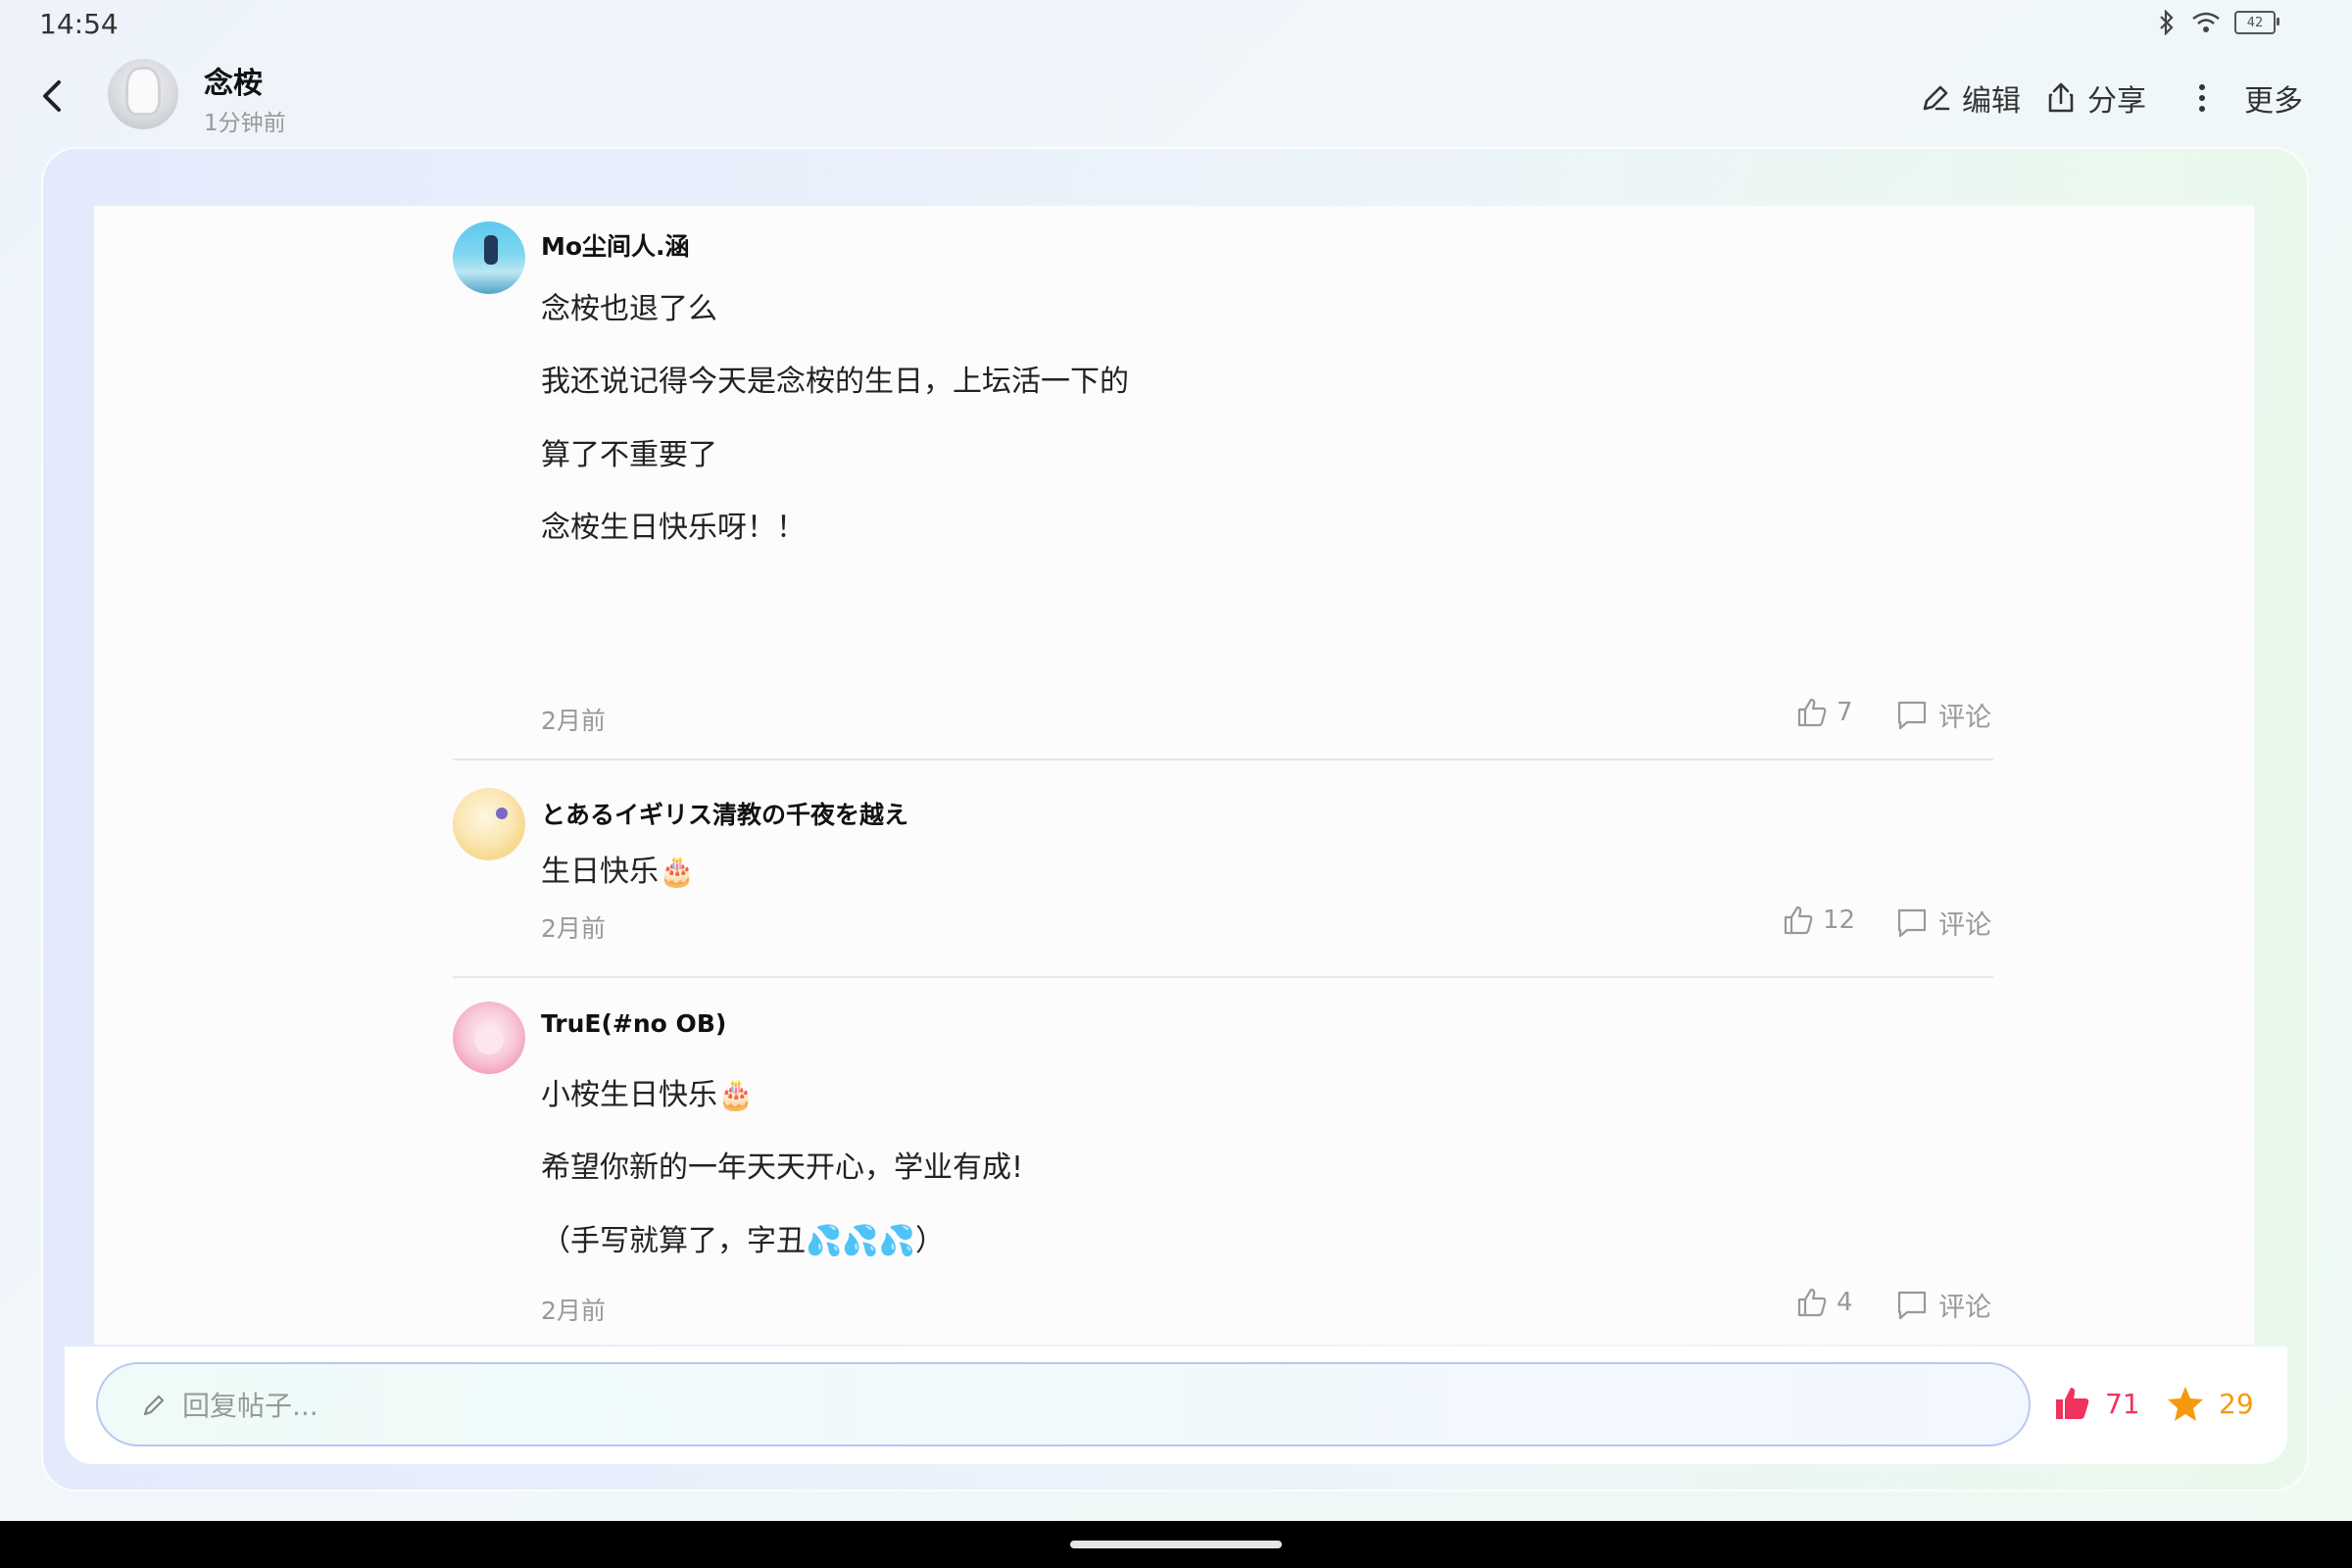 This screenshot has width=2352, height=1568. I want to click on comment-text: （手写就算了，字丑💦💦💦）, so click(743, 1241).